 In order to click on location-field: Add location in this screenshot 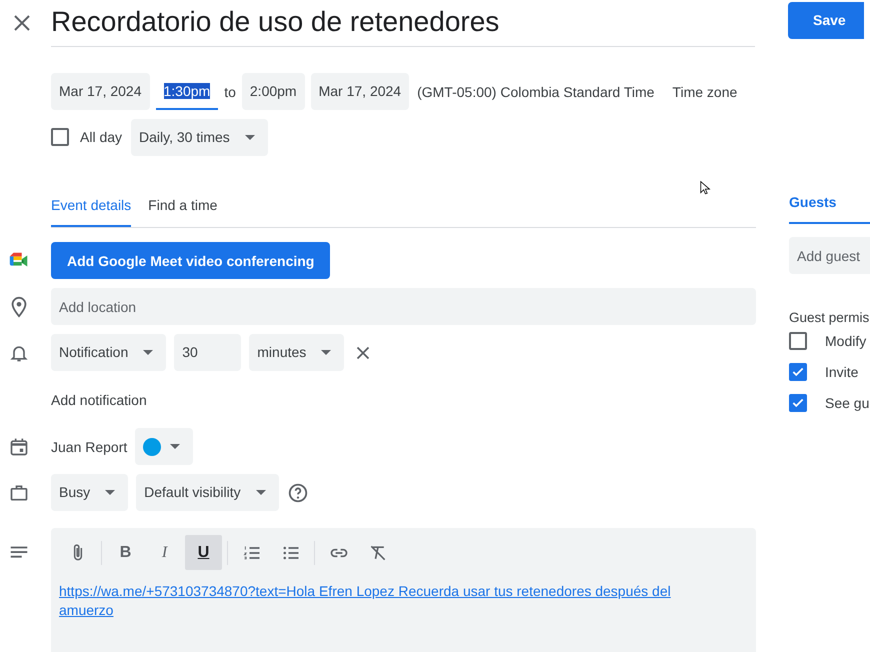, I will do `click(403, 306)`.